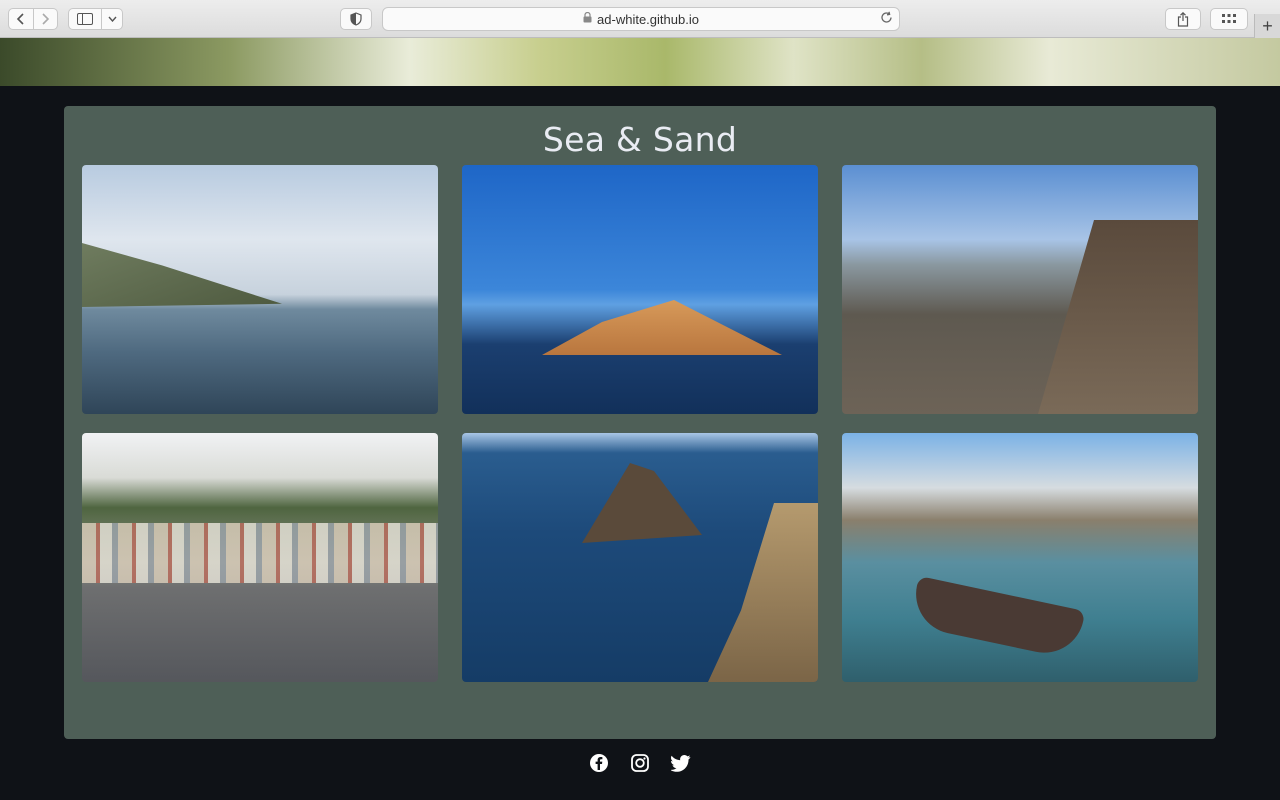 The height and width of the screenshot is (800, 1280). I want to click on photo-causeway-island, so click(1020, 289).